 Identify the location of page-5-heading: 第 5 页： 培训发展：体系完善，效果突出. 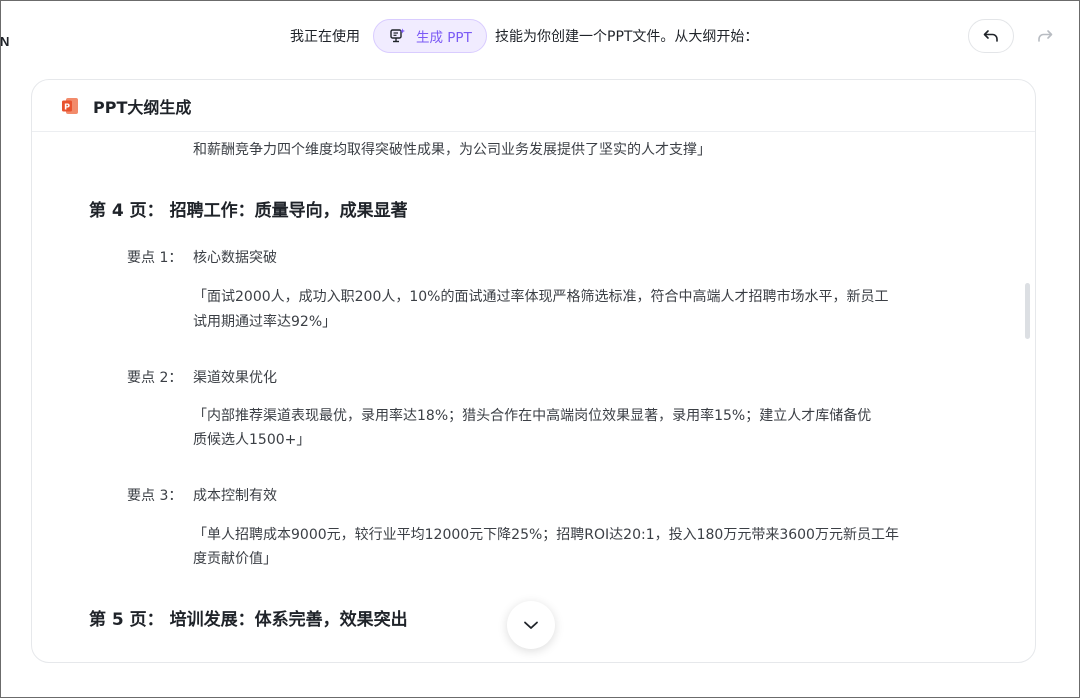
(248, 620).